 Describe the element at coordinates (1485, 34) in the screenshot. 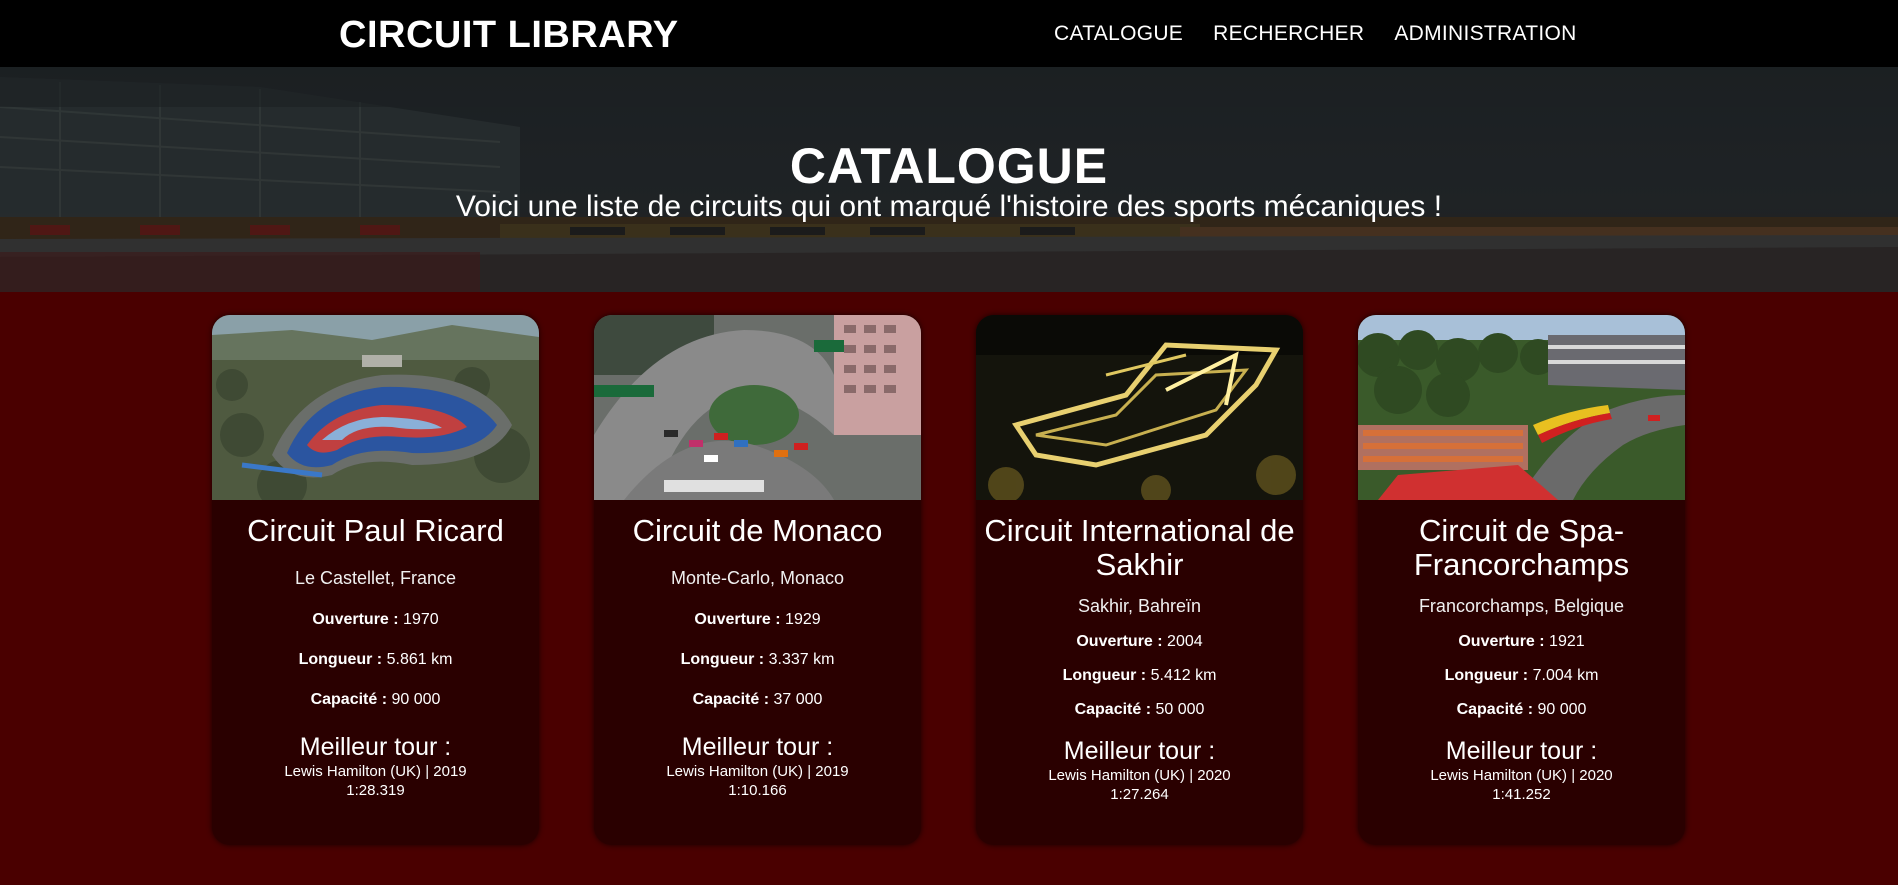

I see `nav-link-administration: ADMINISTRATION` at that location.